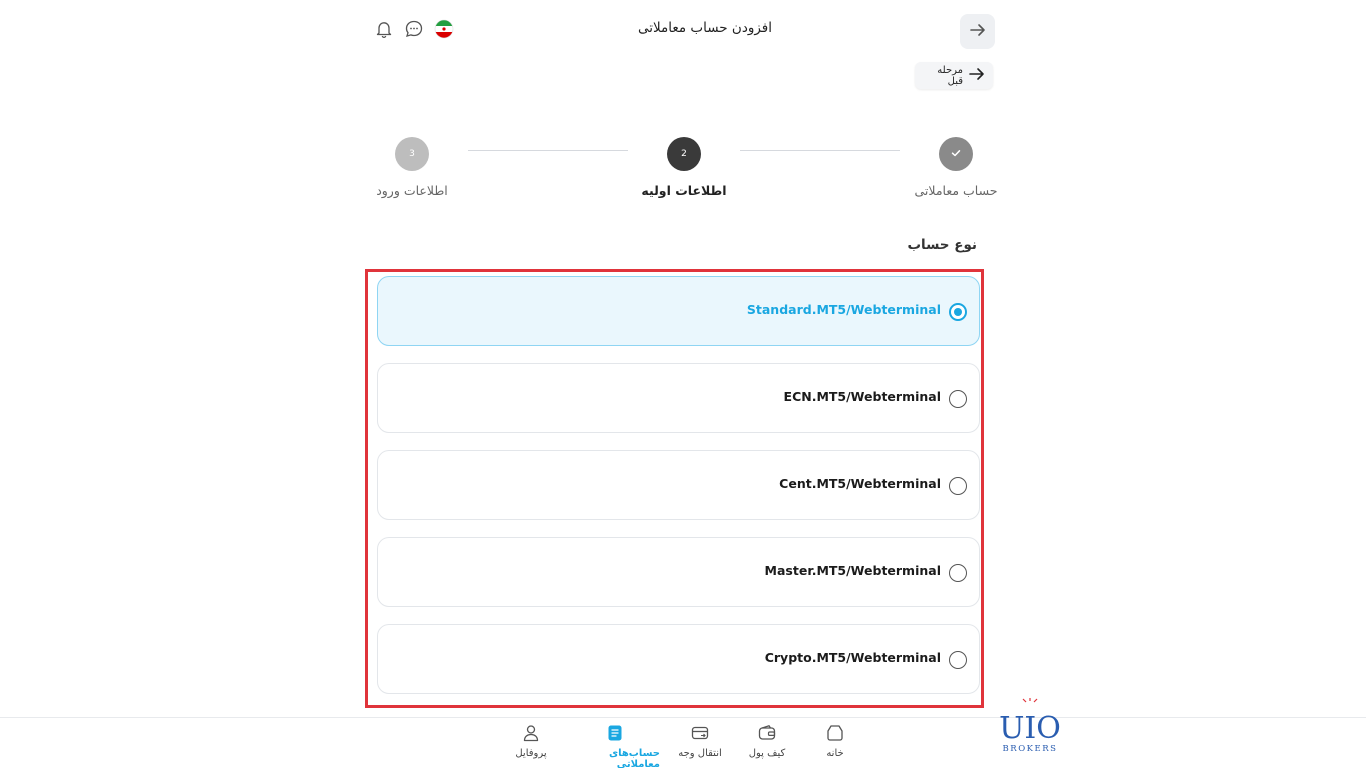 This screenshot has height=768, width=1366. What do you see at coordinates (412, 154) in the screenshot?
I see `step-3-circle: 3` at bounding box center [412, 154].